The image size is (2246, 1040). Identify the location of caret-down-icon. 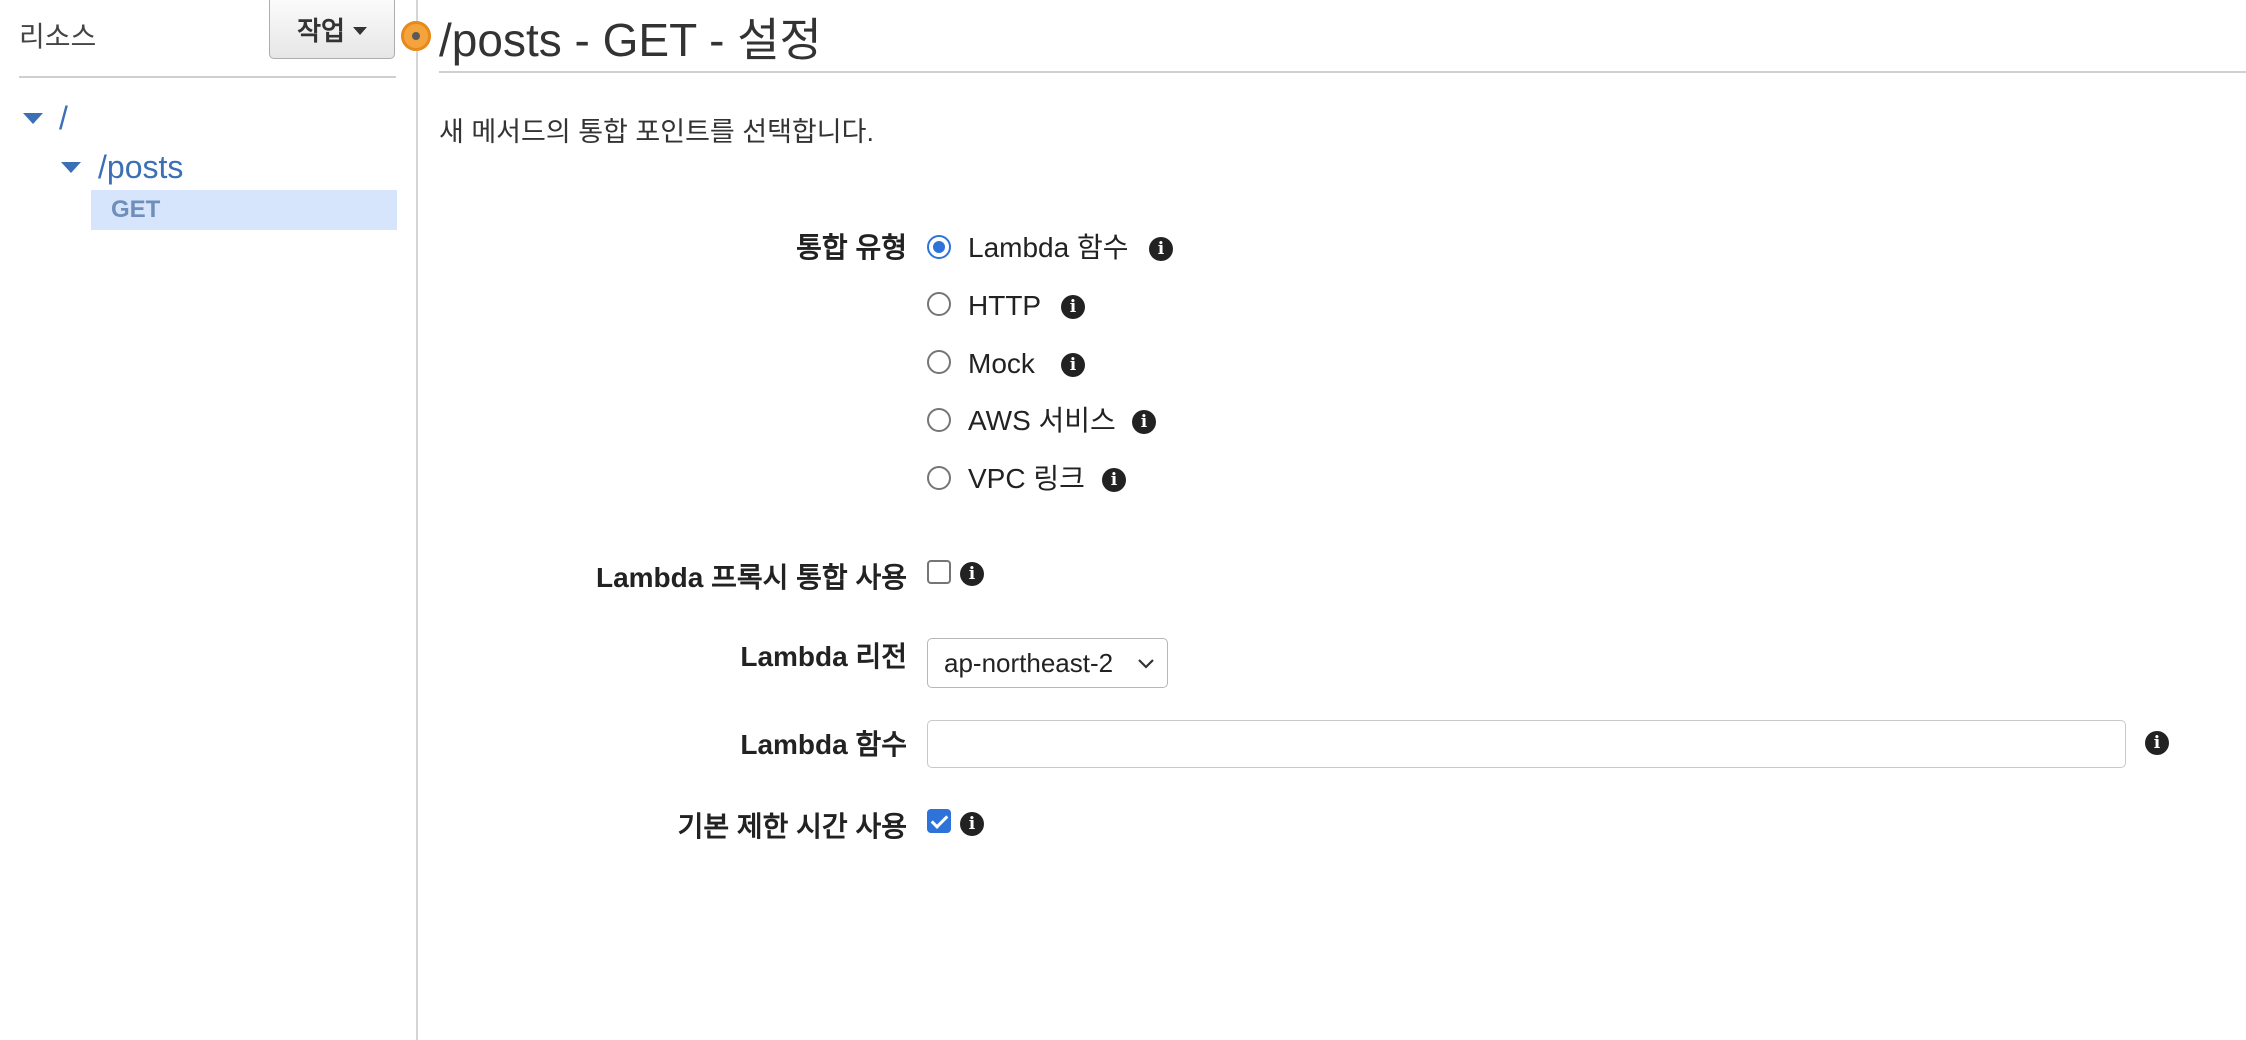
(359, 30).